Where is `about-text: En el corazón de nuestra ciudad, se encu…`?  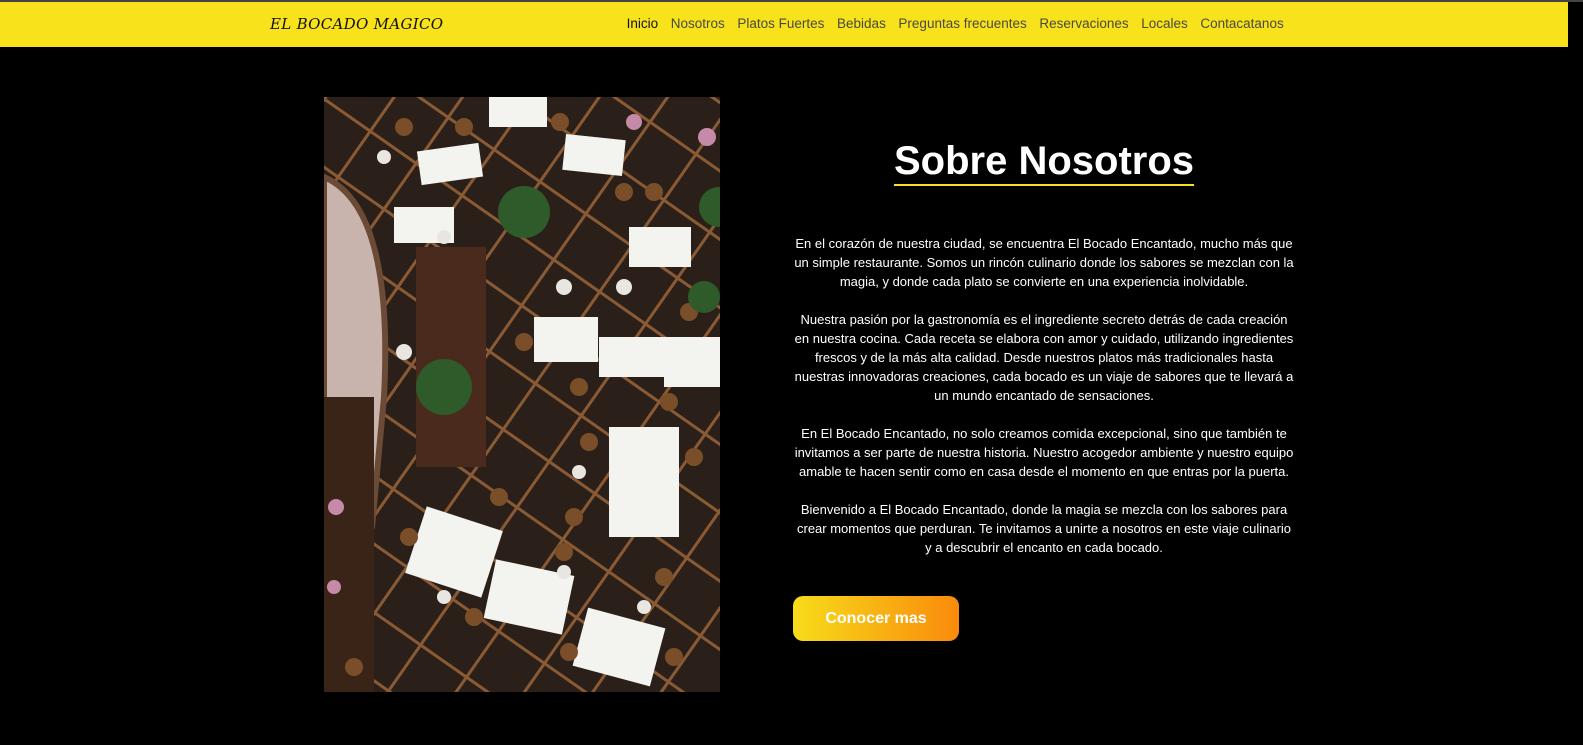 about-text: En el corazón de nuestra ciudad, se encu… is located at coordinates (1044, 395).